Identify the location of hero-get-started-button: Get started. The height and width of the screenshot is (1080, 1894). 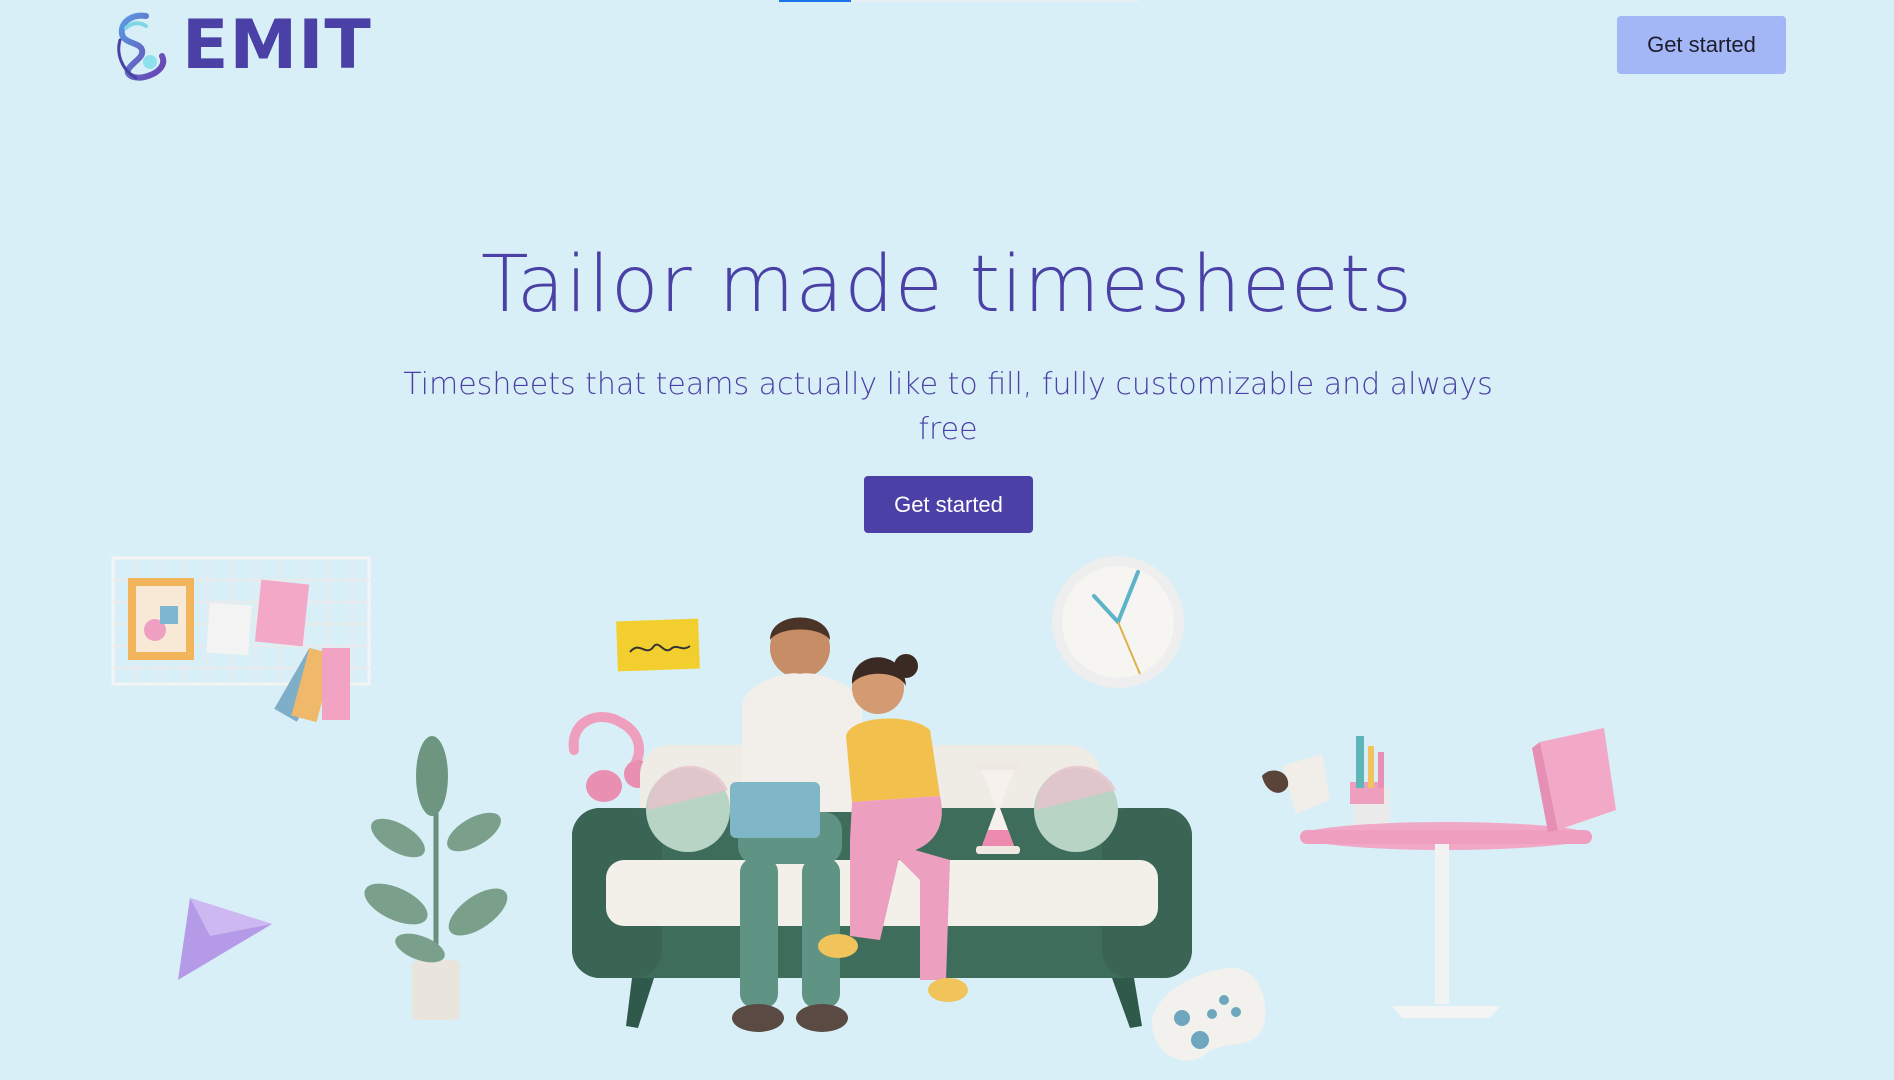
(948, 504).